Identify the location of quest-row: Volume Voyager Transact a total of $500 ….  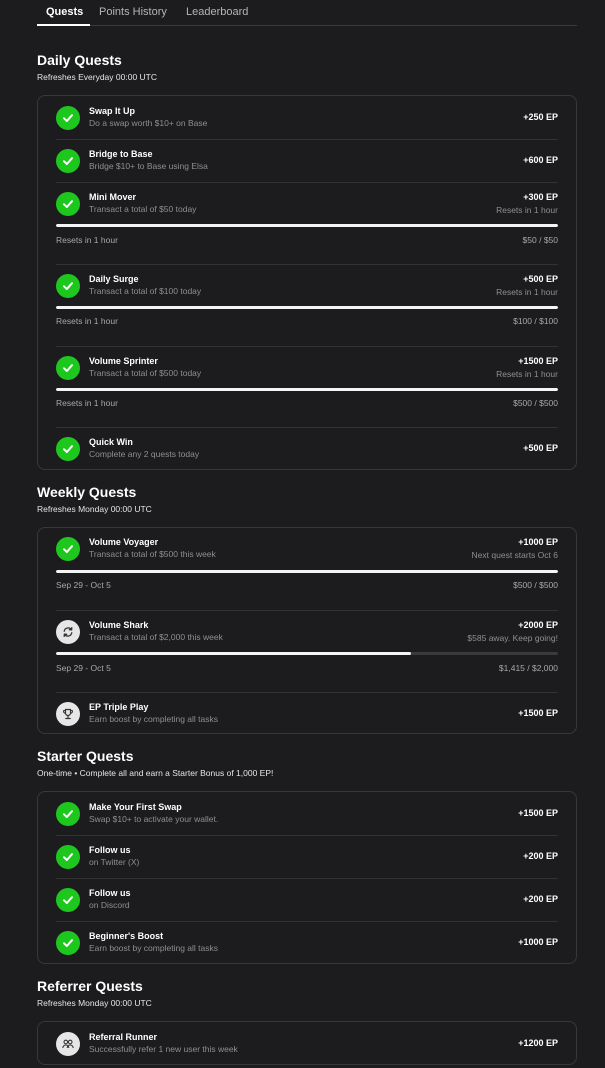
(307, 569).